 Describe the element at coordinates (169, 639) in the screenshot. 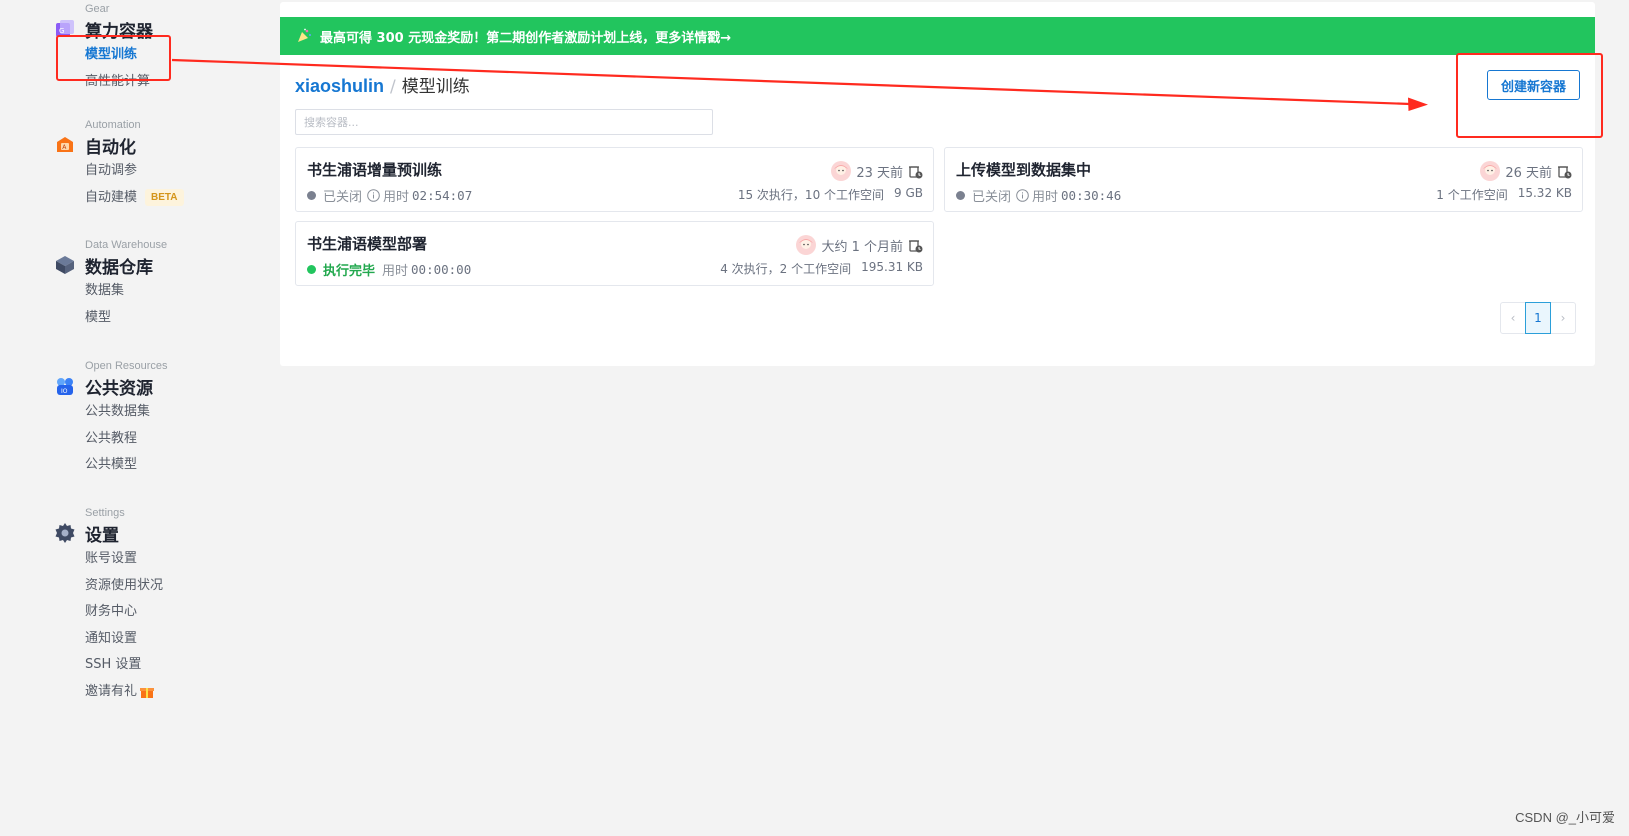

I see `sidebar-item-notification-settings: 通知设置` at that location.